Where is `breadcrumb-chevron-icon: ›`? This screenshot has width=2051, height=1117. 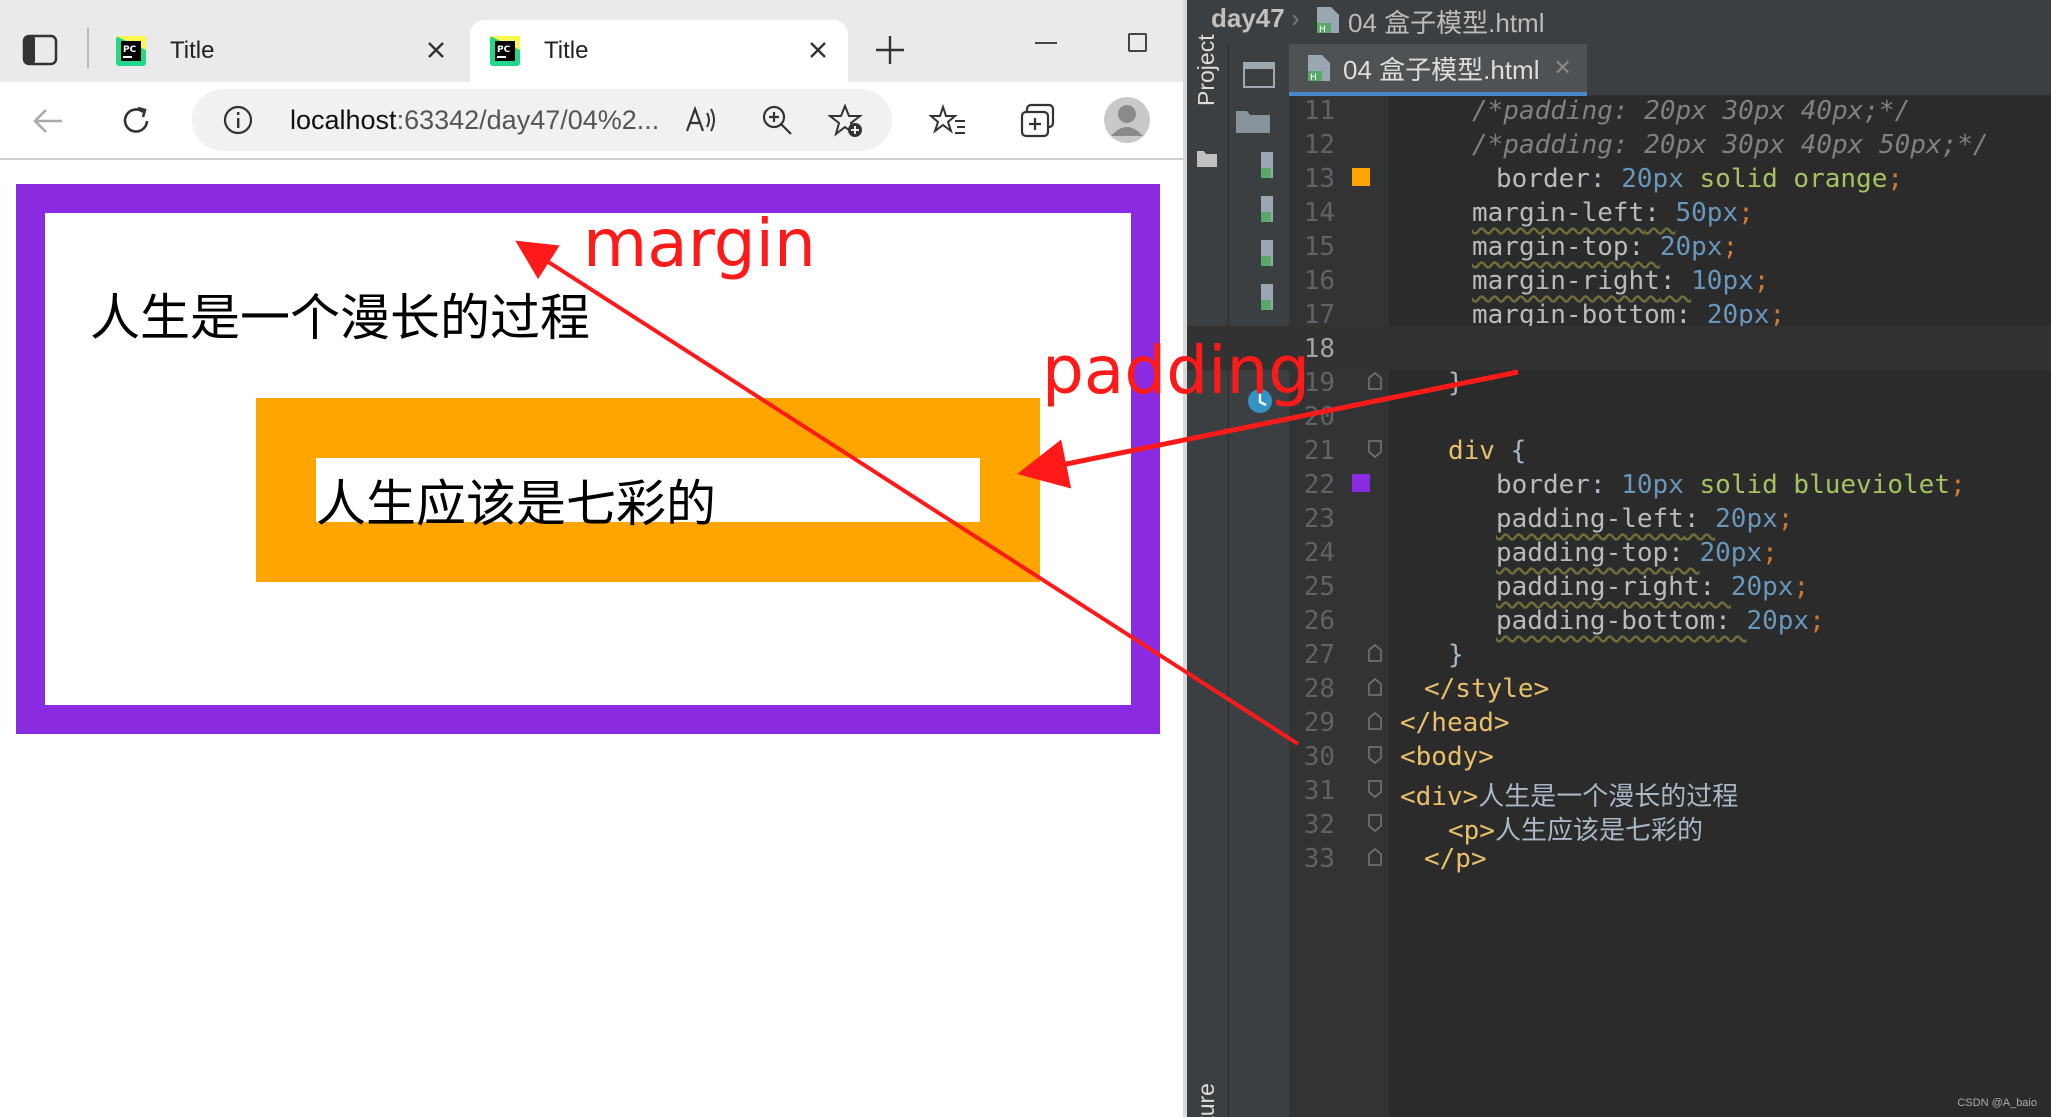
breadcrumb-chevron-icon: › is located at coordinates (1295, 18).